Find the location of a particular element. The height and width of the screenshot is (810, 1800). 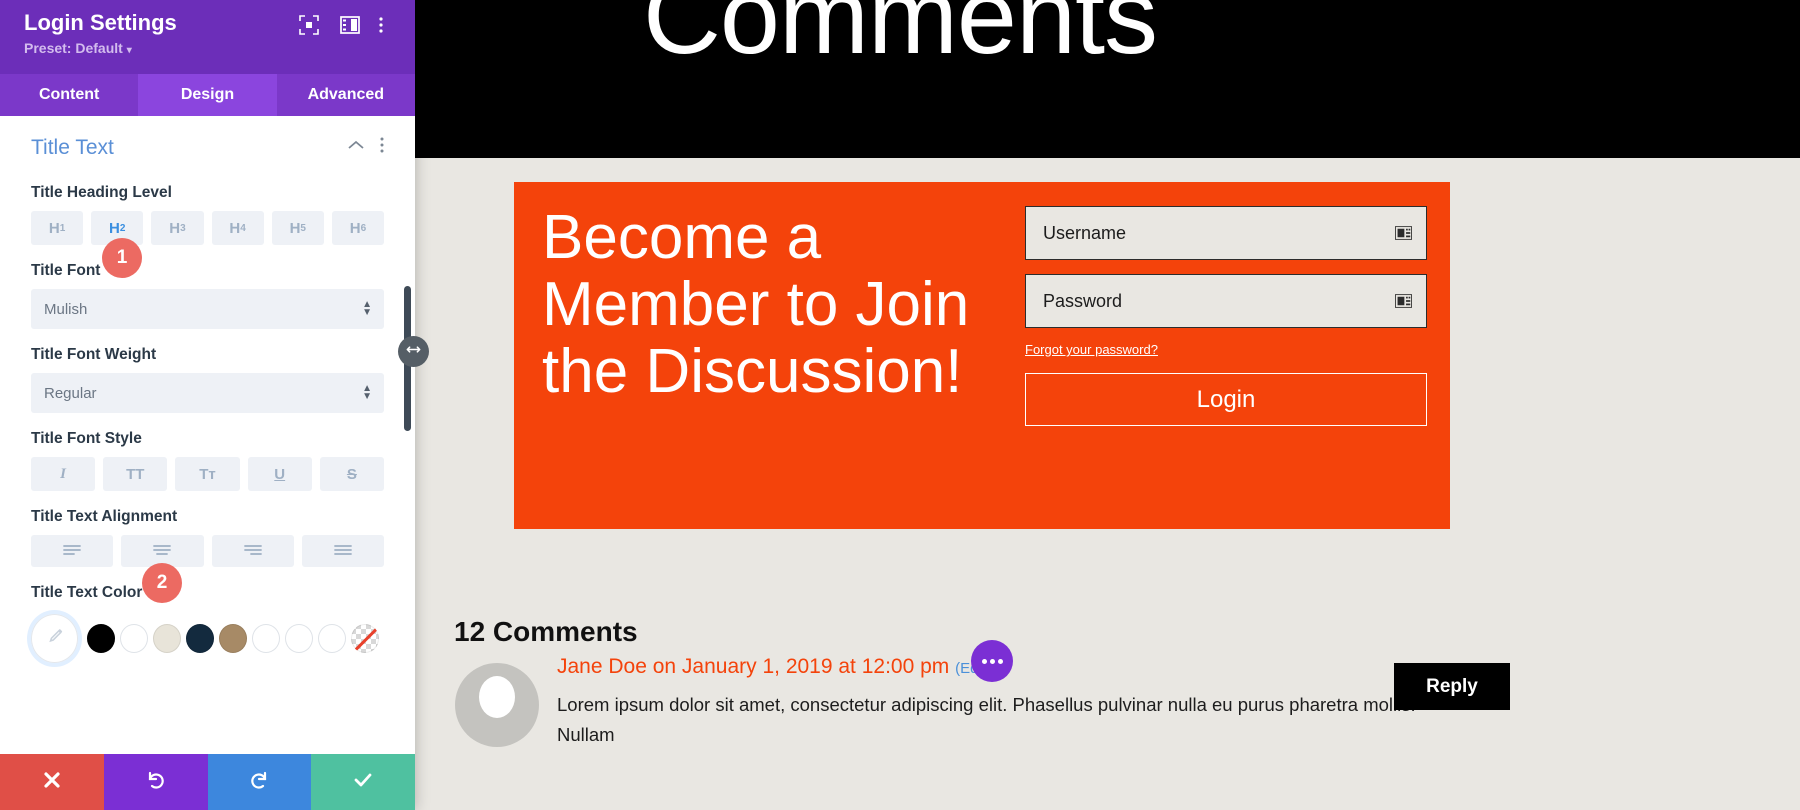

field-title-font: Title Font Mulish ▲ ▼ is located at coordinates (207, 295).